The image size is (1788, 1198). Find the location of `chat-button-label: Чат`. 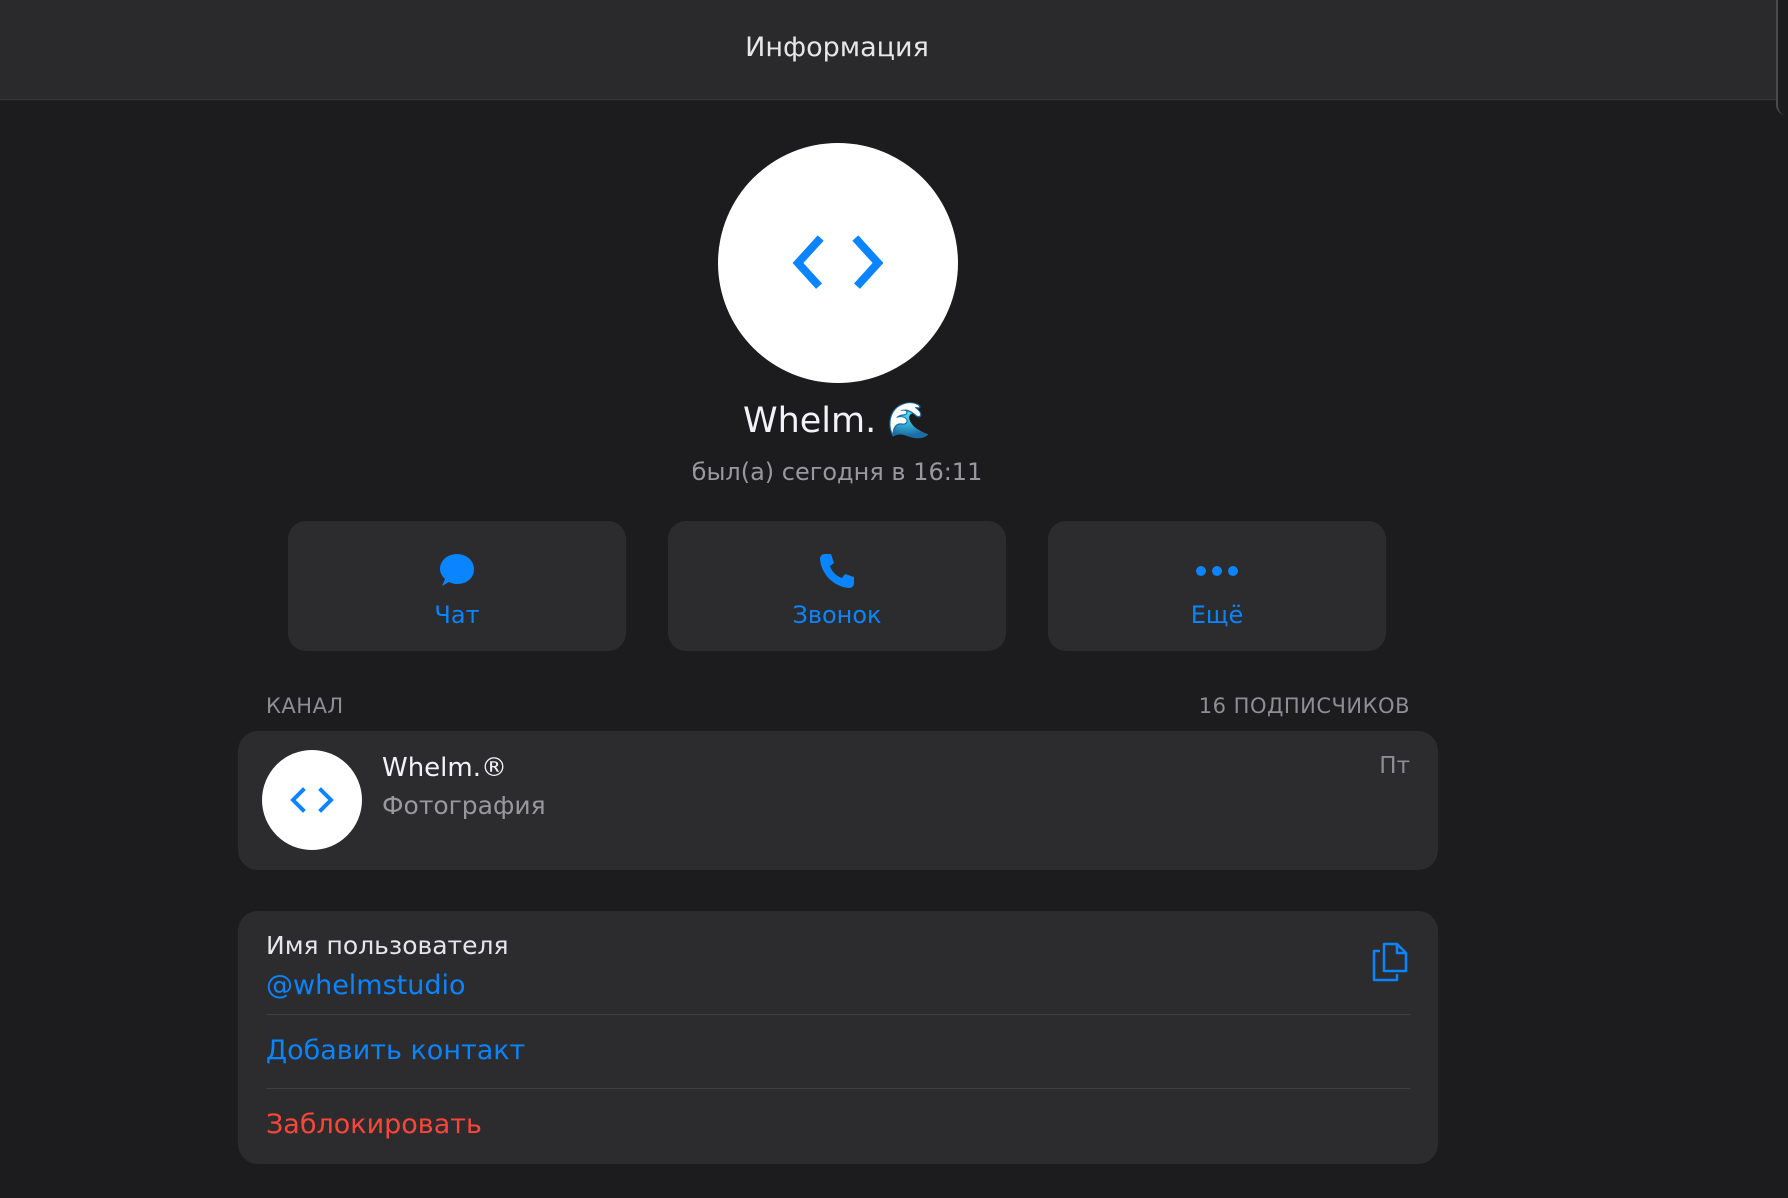

chat-button-label: Чат is located at coordinates (457, 615).